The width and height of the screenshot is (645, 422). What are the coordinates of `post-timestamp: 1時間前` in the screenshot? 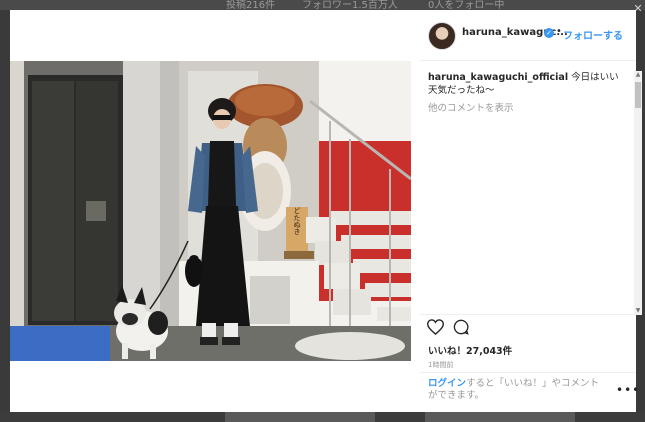 It's located at (441, 365).